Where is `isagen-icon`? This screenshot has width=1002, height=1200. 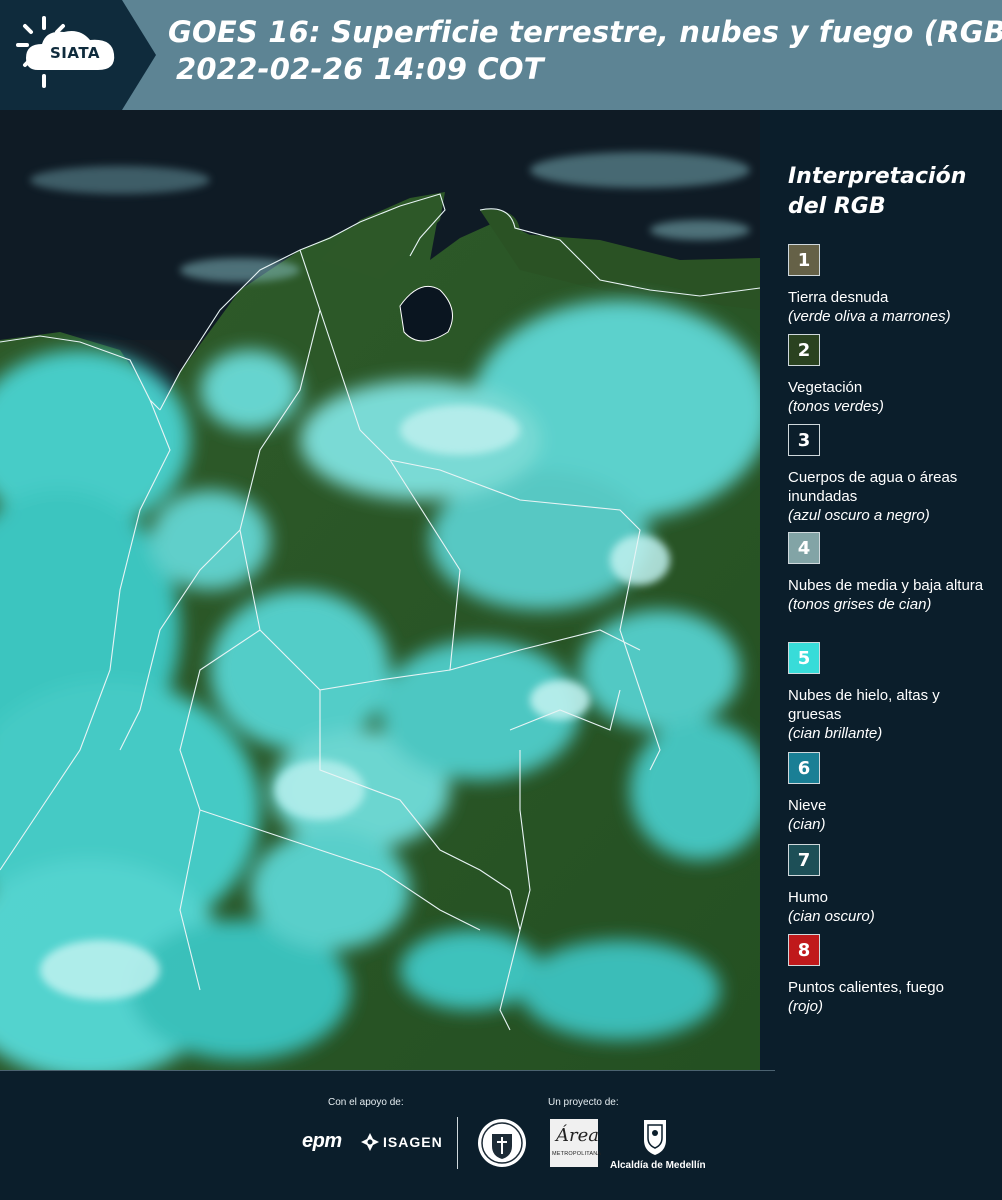 isagen-icon is located at coordinates (370, 1142).